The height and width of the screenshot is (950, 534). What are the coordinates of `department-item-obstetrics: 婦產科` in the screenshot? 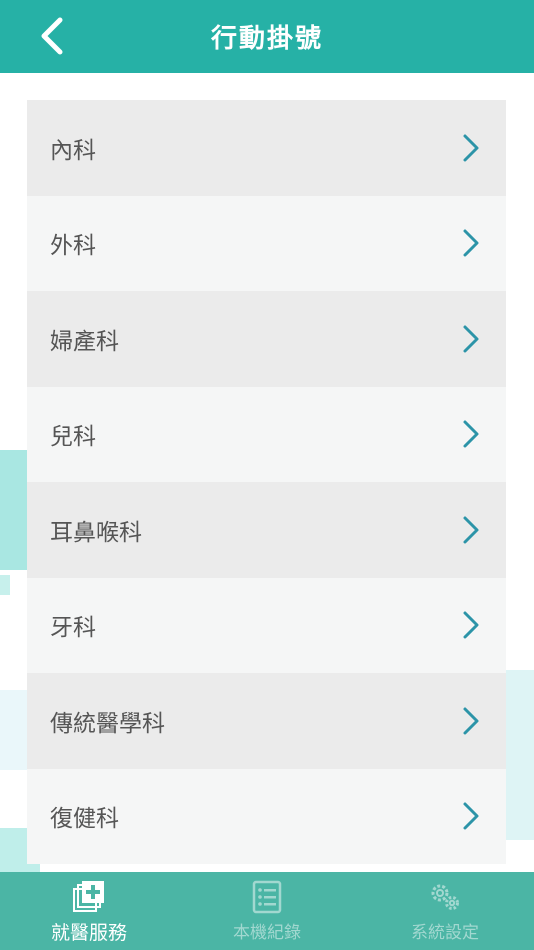 It's located at (266, 339).